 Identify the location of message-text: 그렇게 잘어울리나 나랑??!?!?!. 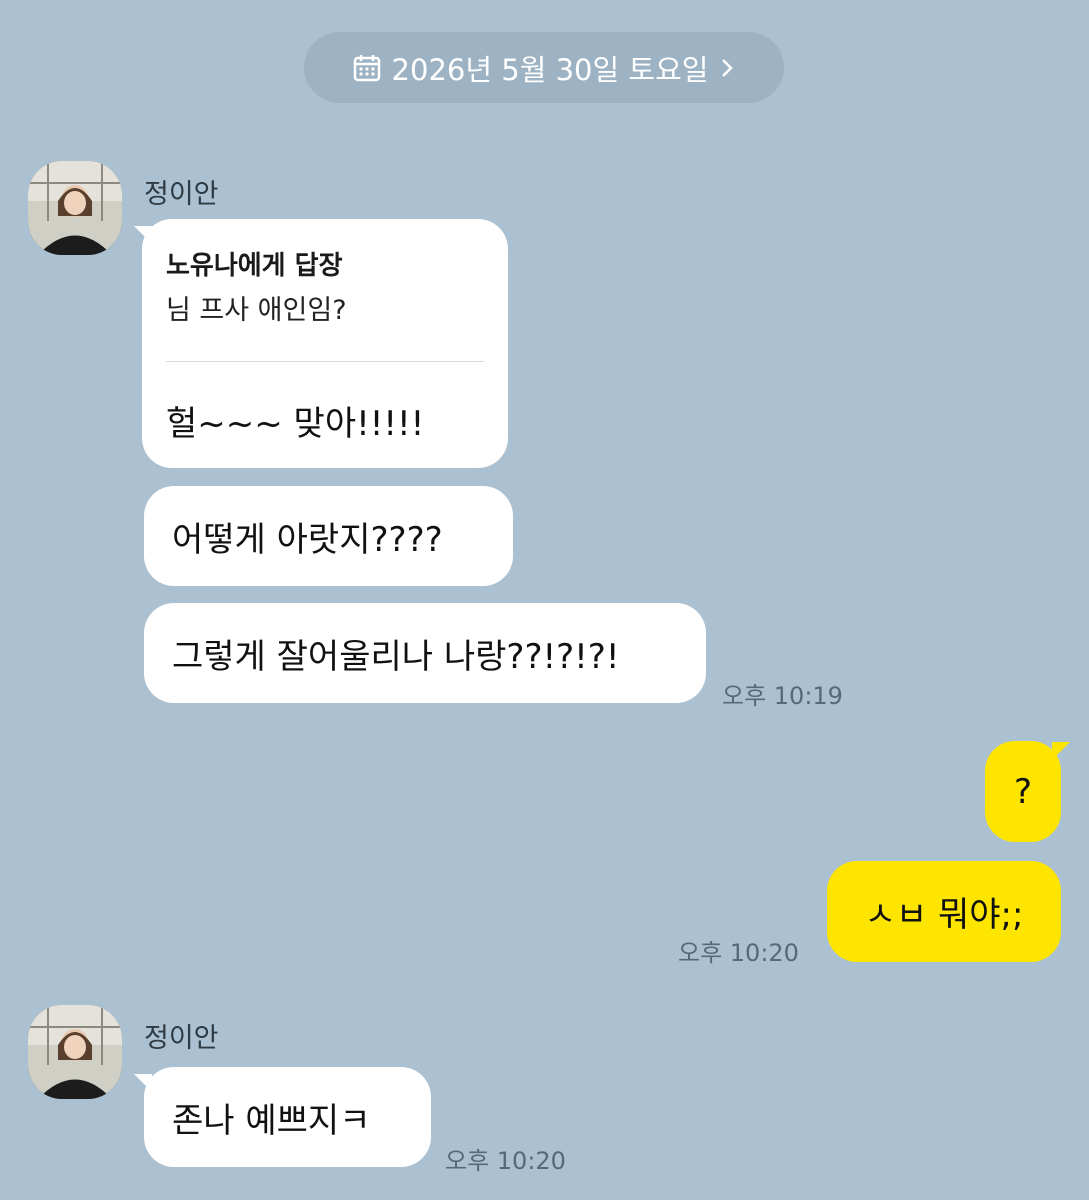
(396, 656).